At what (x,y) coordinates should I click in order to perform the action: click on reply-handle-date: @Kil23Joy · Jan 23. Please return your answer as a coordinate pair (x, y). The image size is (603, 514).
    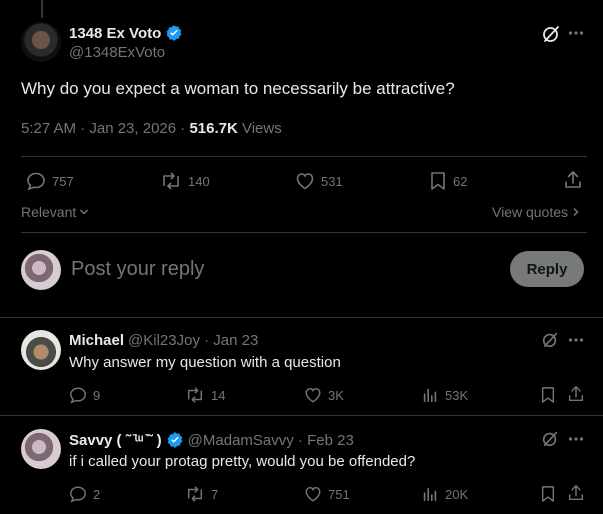
    Looking at the image, I should click on (193, 340).